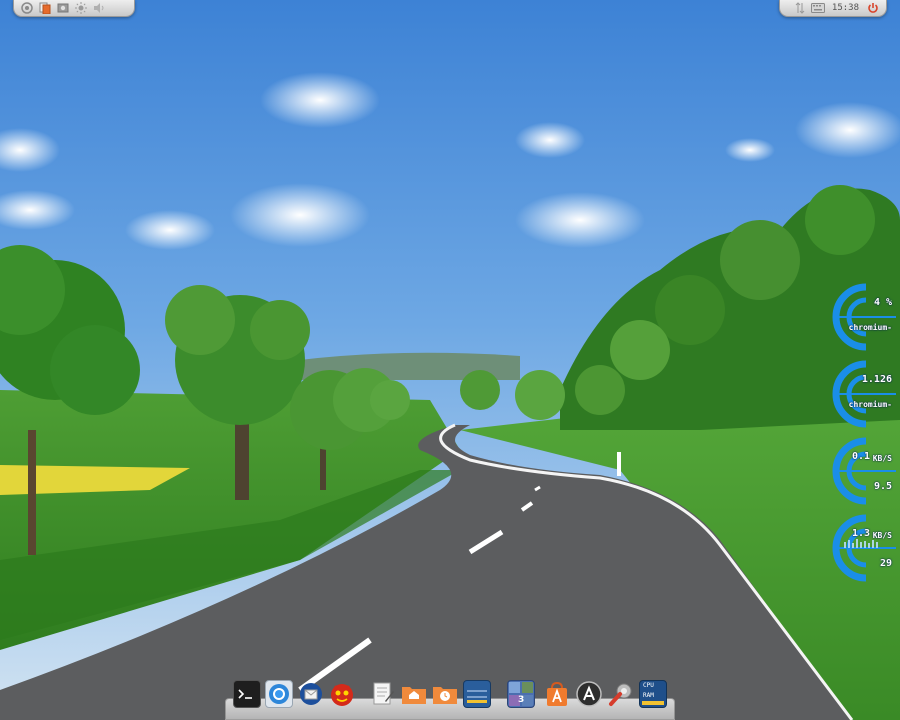 This screenshot has width=900, height=720. Describe the element at coordinates (621, 694) in the screenshot. I see `system-settings-icon` at that location.